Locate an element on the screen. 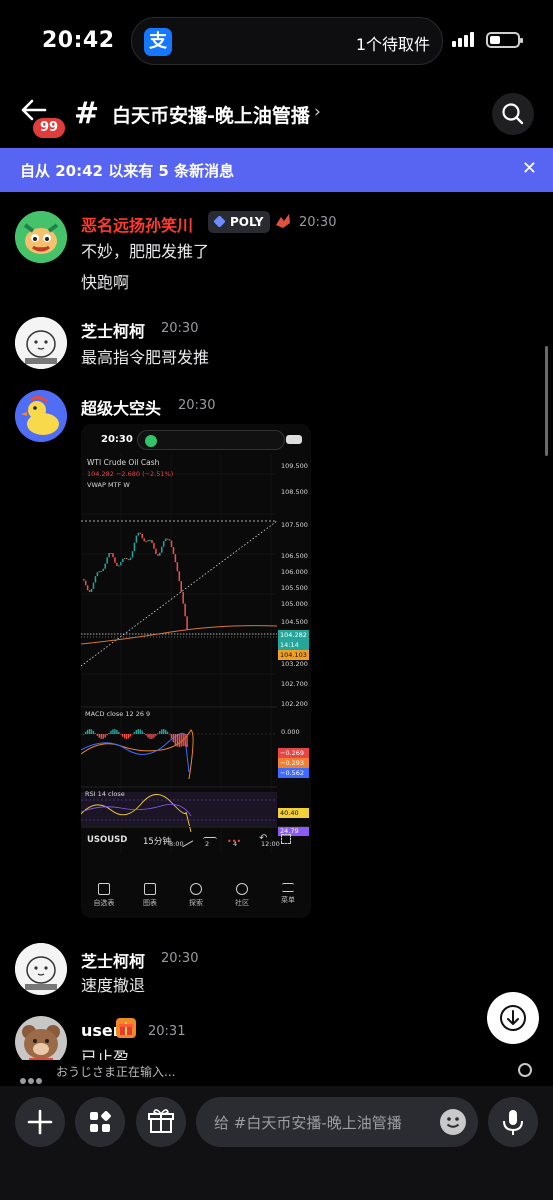  gift-icon is located at coordinates (161, 1121).